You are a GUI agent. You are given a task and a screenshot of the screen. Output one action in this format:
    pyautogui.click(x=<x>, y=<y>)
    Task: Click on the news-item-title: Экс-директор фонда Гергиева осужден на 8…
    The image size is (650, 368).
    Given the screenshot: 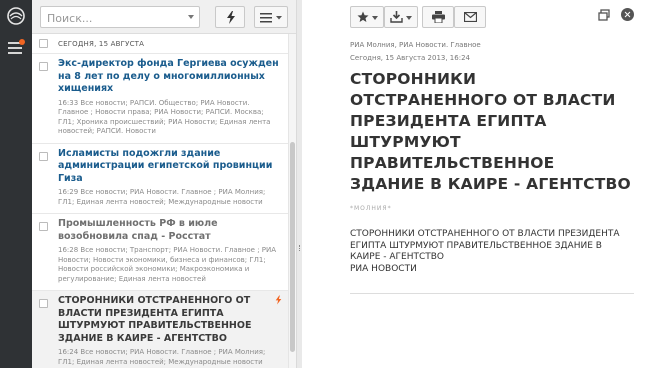 What is the action you would take?
    pyautogui.click(x=170, y=77)
    